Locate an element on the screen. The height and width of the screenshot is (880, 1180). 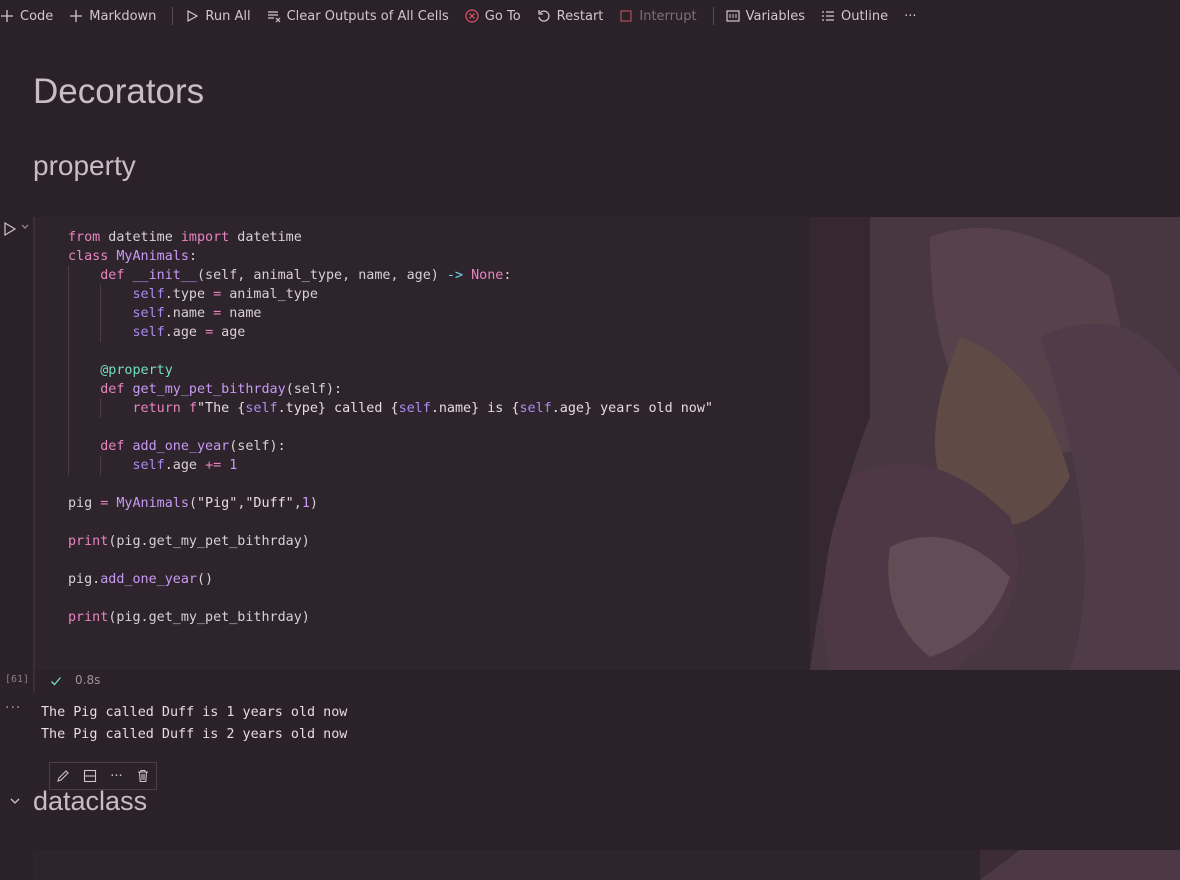
clear-outputs-button: Clear Outputs of All Cells is located at coordinates (358, 16).